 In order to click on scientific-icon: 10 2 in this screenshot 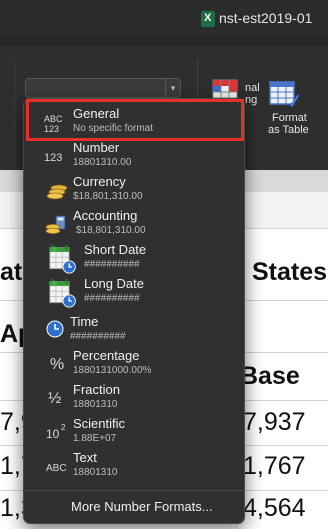, I will do `click(56, 432)`.